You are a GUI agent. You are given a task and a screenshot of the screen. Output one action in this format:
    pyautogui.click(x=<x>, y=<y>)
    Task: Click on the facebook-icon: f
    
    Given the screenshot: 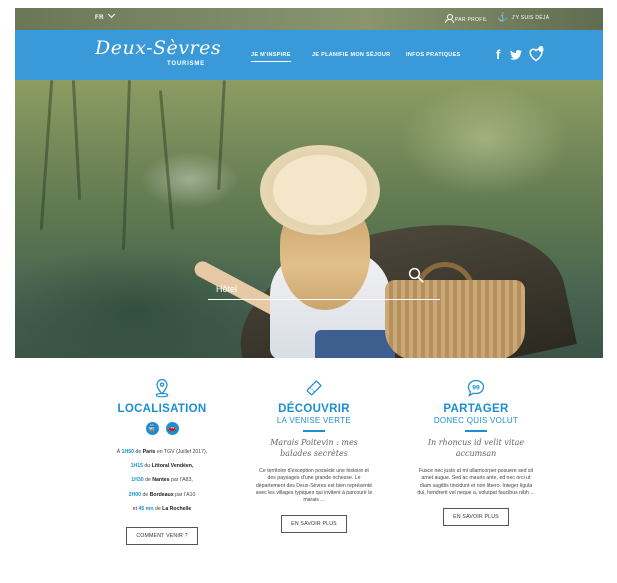 What is the action you would take?
    pyautogui.click(x=498, y=54)
    